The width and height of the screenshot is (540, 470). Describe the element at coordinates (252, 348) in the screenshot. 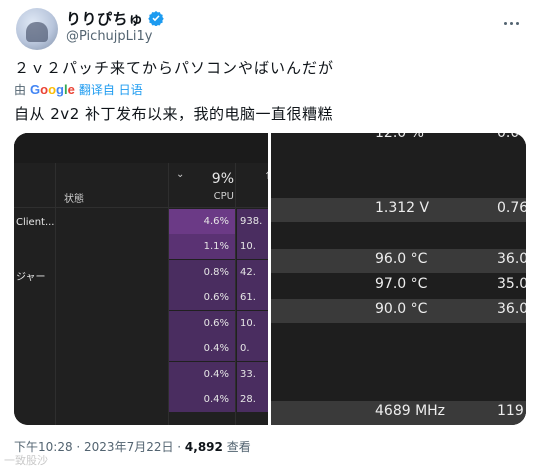

I see `process-memory-cell: 0.` at that location.